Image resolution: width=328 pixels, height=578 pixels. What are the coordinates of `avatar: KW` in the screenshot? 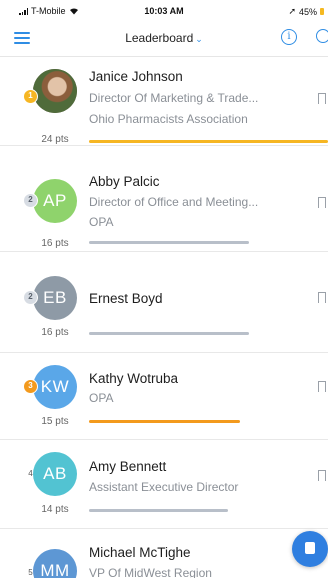 It's located at (55, 387).